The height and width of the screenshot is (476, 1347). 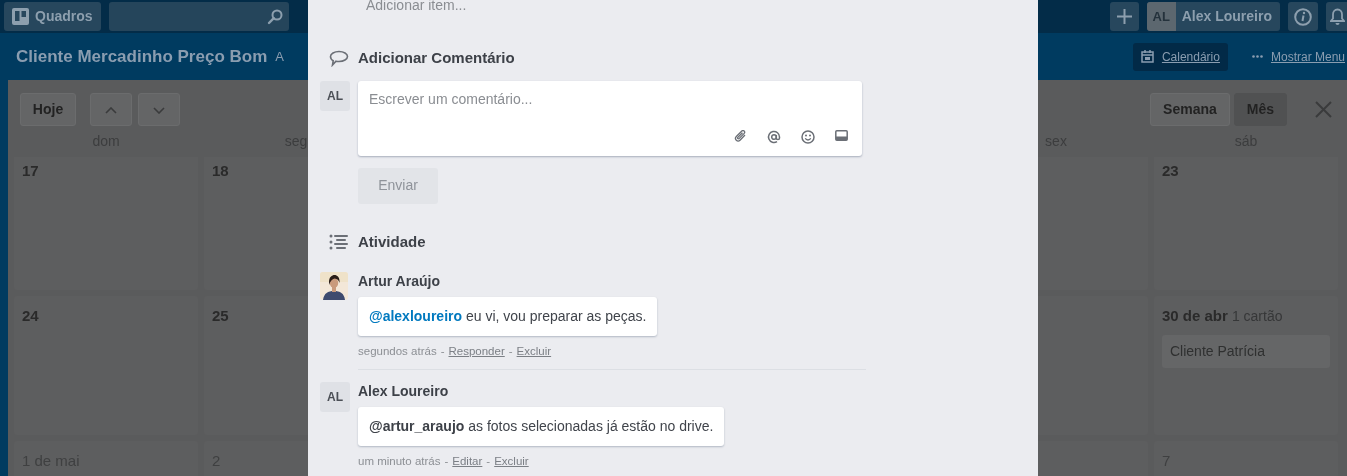 I want to click on mention-icon, so click(x=774, y=136).